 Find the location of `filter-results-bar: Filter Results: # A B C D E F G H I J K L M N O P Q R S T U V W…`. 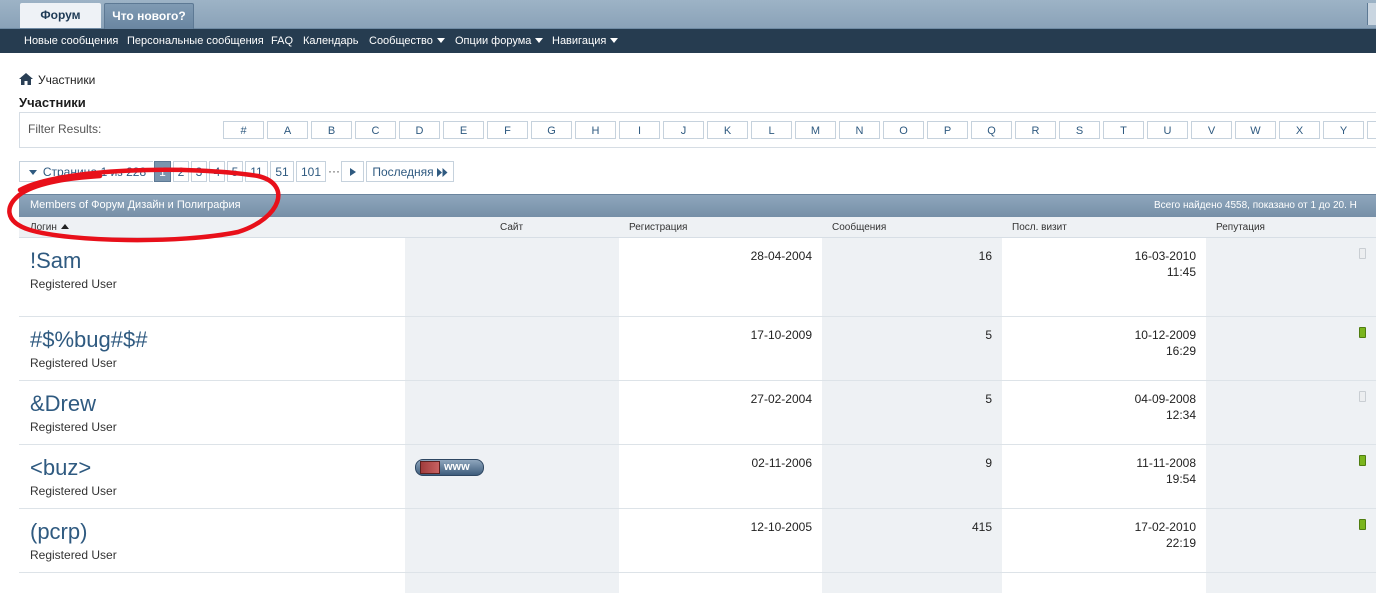

filter-results-bar: Filter Results: # A B C D E F G H I J K L M N O P Q R S T U V W… is located at coordinates (697, 130).